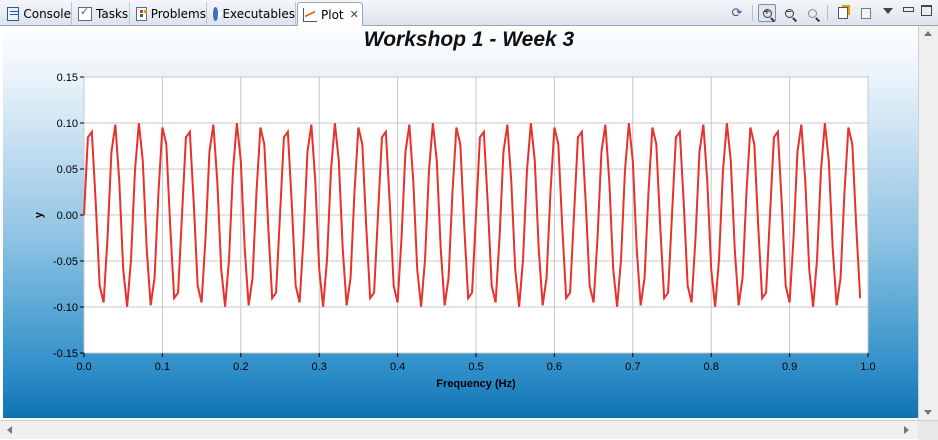 Image resolution: width=938 pixels, height=440 pixels. I want to click on x-tick-label: 0.0, so click(83, 367).